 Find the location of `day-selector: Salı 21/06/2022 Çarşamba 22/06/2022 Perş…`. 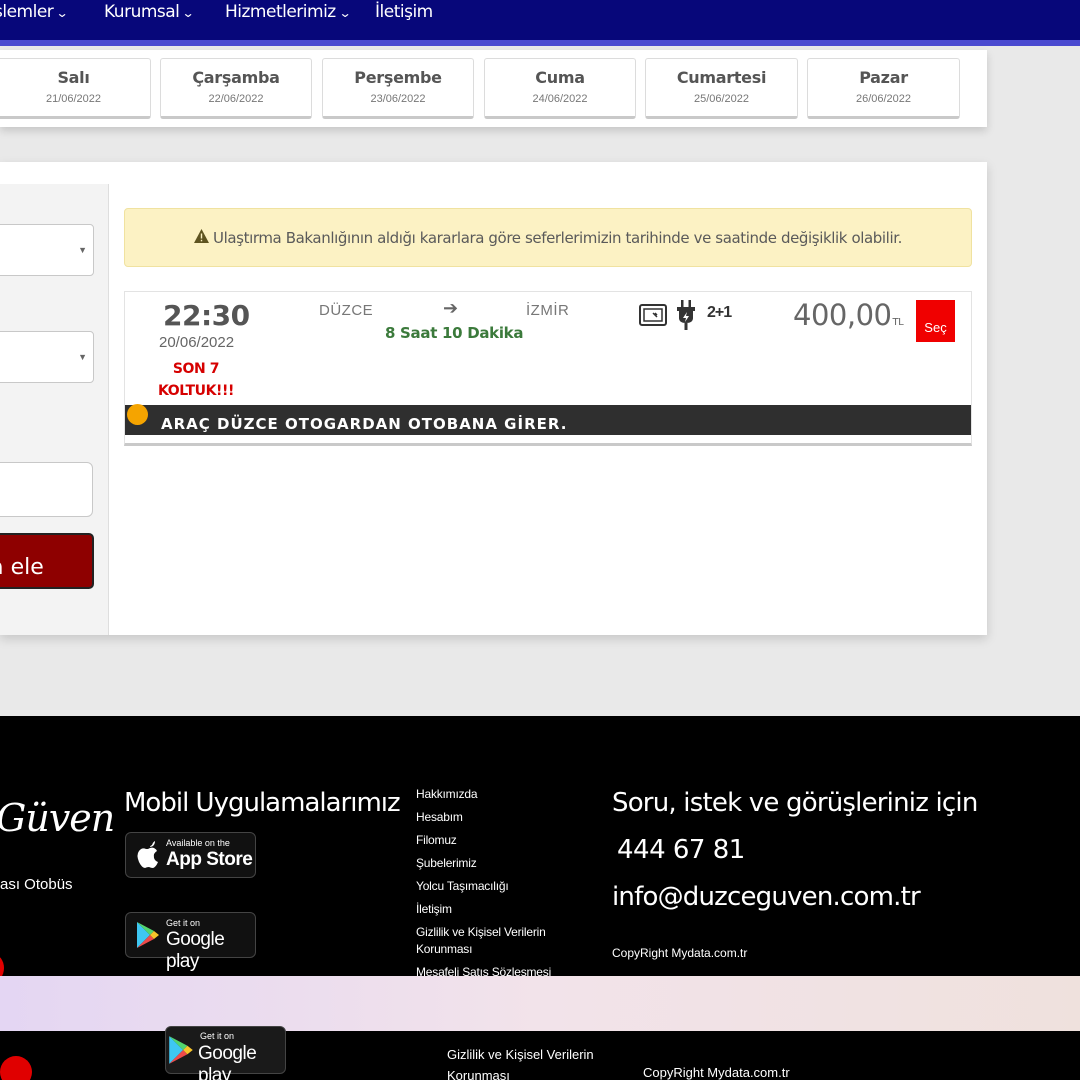

day-selector: Salı 21/06/2022 Çarşamba 22/06/2022 Perş… is located at coordinates (493, 88).